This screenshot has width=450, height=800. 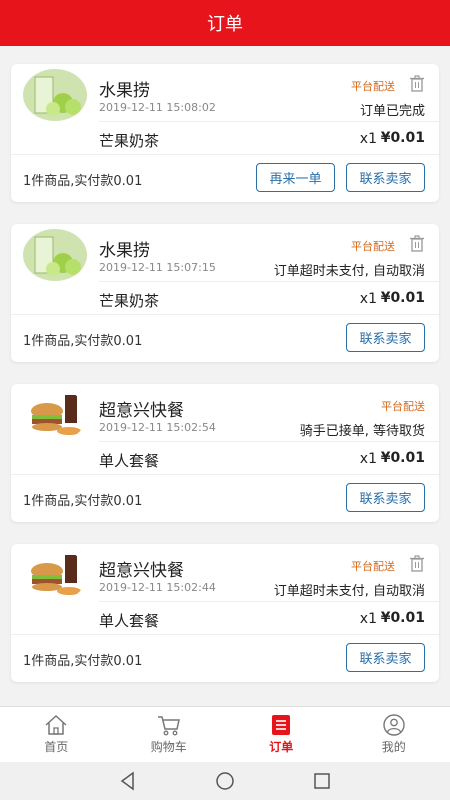 I want to click on order-status: 订单已完成, so click(x=392, y=111).